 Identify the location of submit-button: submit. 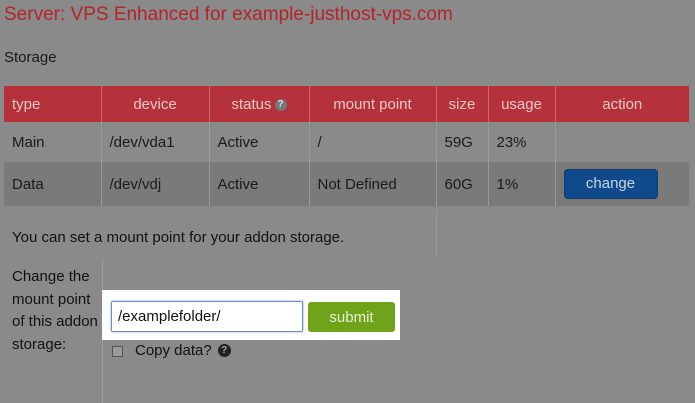
(351, 317).